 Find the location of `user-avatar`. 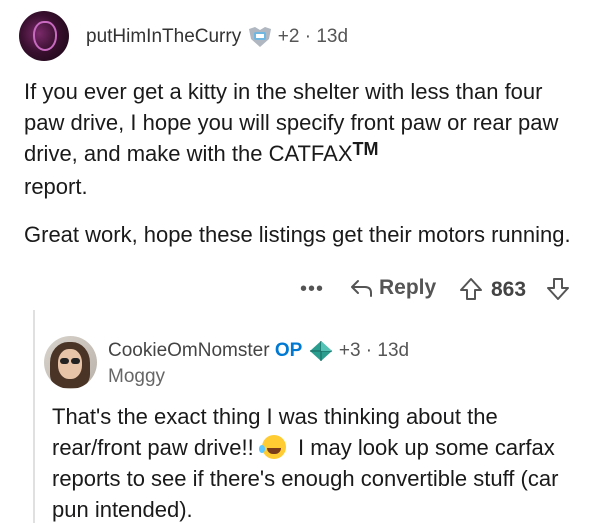

user-avatar is located at coordinates (44, 36).